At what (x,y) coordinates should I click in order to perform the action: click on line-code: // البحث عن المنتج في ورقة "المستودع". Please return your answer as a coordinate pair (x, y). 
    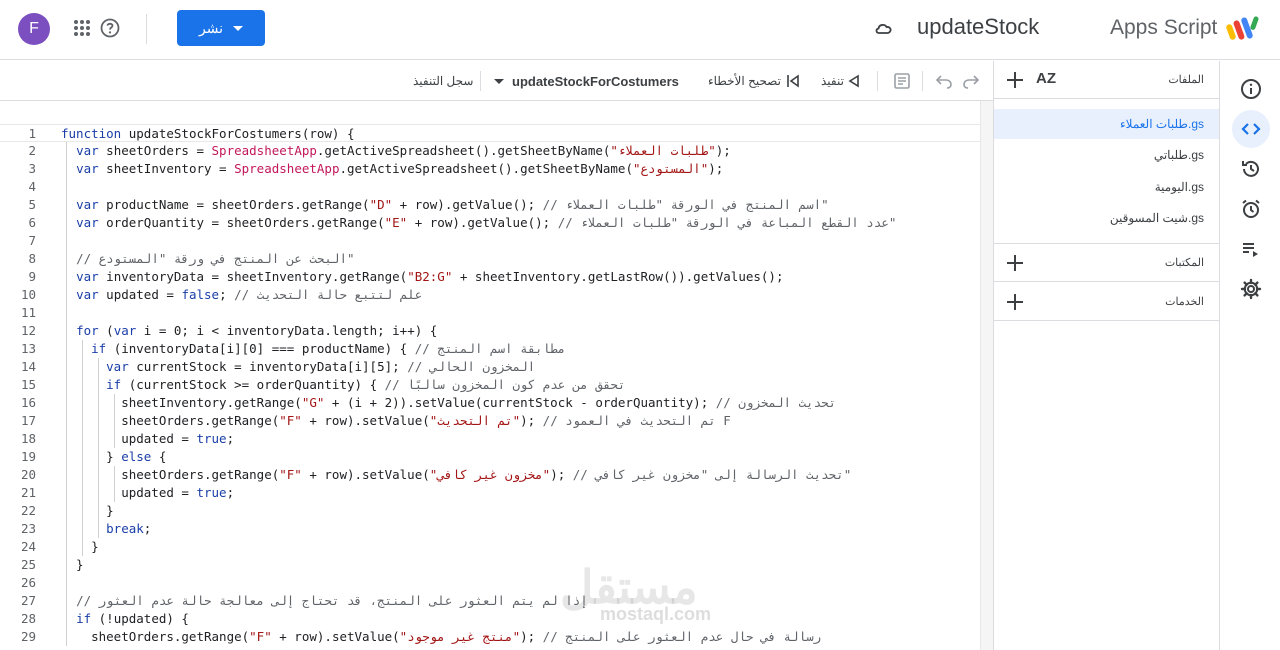
    Looking at the image, I should click on (215, 258).